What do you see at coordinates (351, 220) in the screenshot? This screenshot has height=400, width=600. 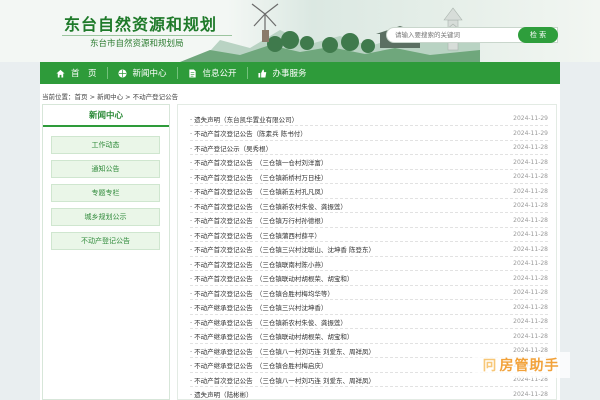 I see `list-item-title: · 不动产首次登记公告 （三仓镇万行村孙德根）` at bounding box center [351, 220].